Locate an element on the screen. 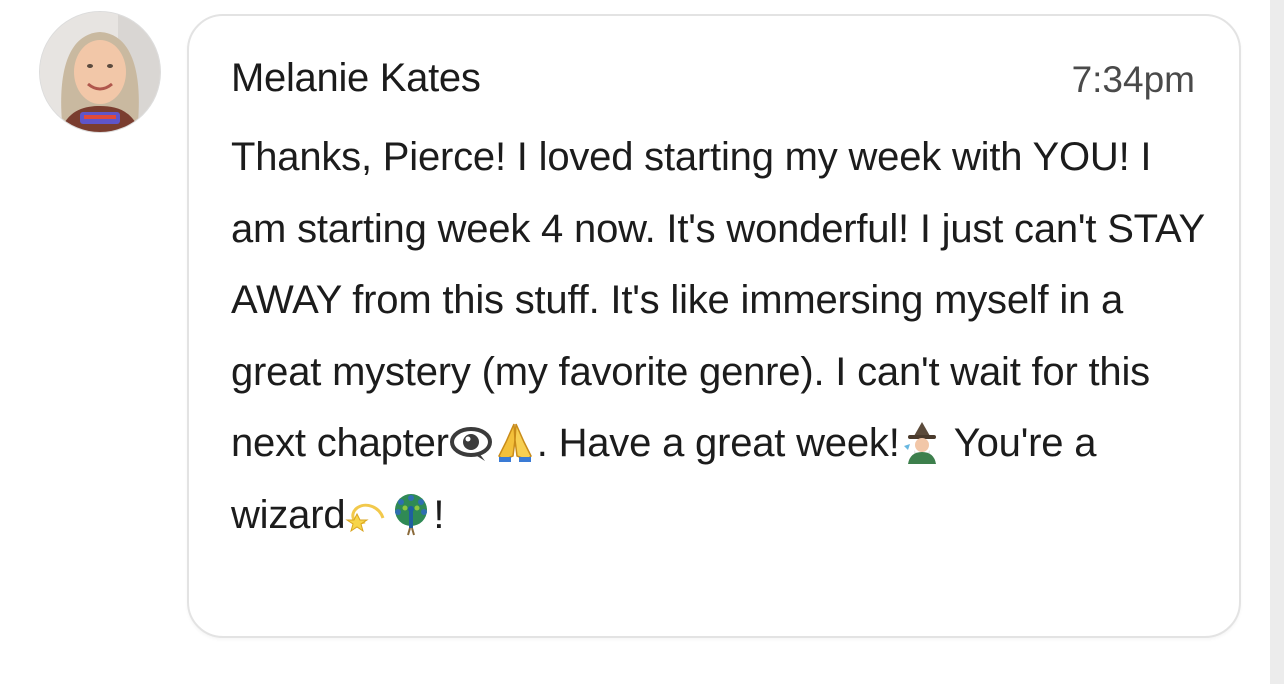 This screenshot has height=684, width=1284. avatar is located at coordinates (100, 72).